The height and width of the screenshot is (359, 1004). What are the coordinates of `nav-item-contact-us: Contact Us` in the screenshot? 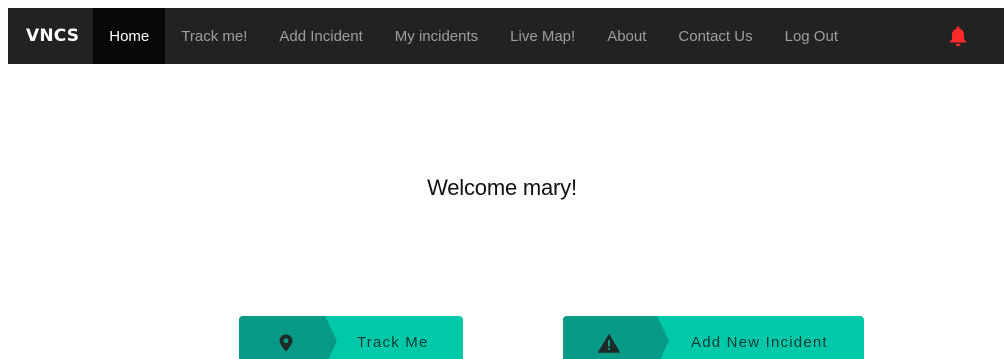 It's located at (715, 36).